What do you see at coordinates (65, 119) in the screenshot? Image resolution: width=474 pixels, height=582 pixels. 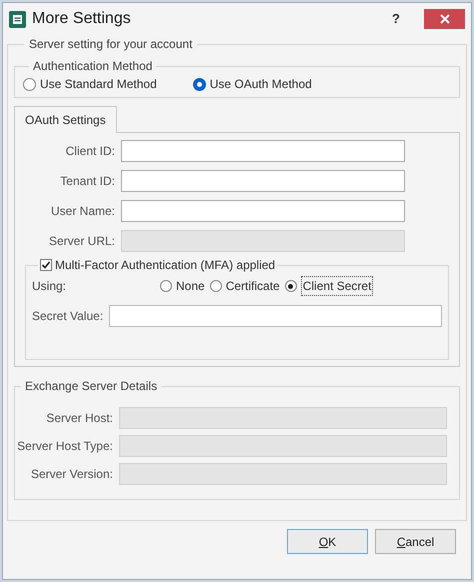 I see `tab: OAuth Settings` at bounding box center [65, 119].